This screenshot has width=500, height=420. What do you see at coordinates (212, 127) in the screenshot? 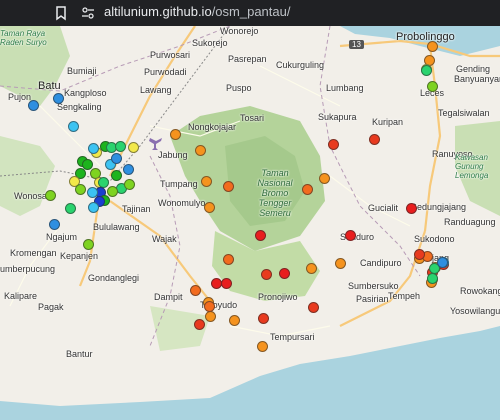
I see `place-label-nongkojajar: Nongkojajar` at bounding box center [212, 127].